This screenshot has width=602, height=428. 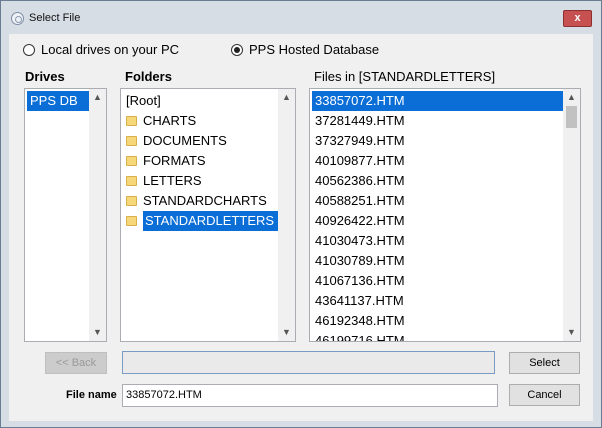 What do you see at coordinates (308, 362) in the screenshot?
I see `path-field` at bounding box center [308, 362].